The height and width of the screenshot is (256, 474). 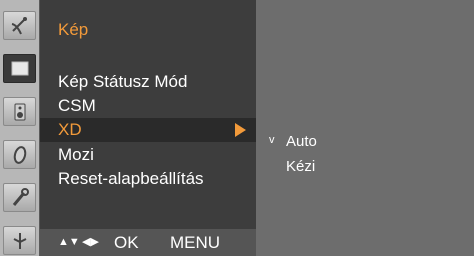 I want to click on menu-item-label: Reset-alapbeállítás, so click(x=131, y=178).